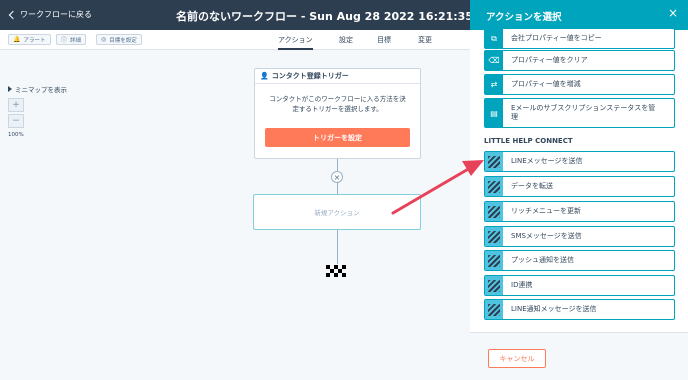 Image resolution: width=688 pixels, height=380 pixels. I want to click on panel-title: アクションを選択, so click(524, 17).